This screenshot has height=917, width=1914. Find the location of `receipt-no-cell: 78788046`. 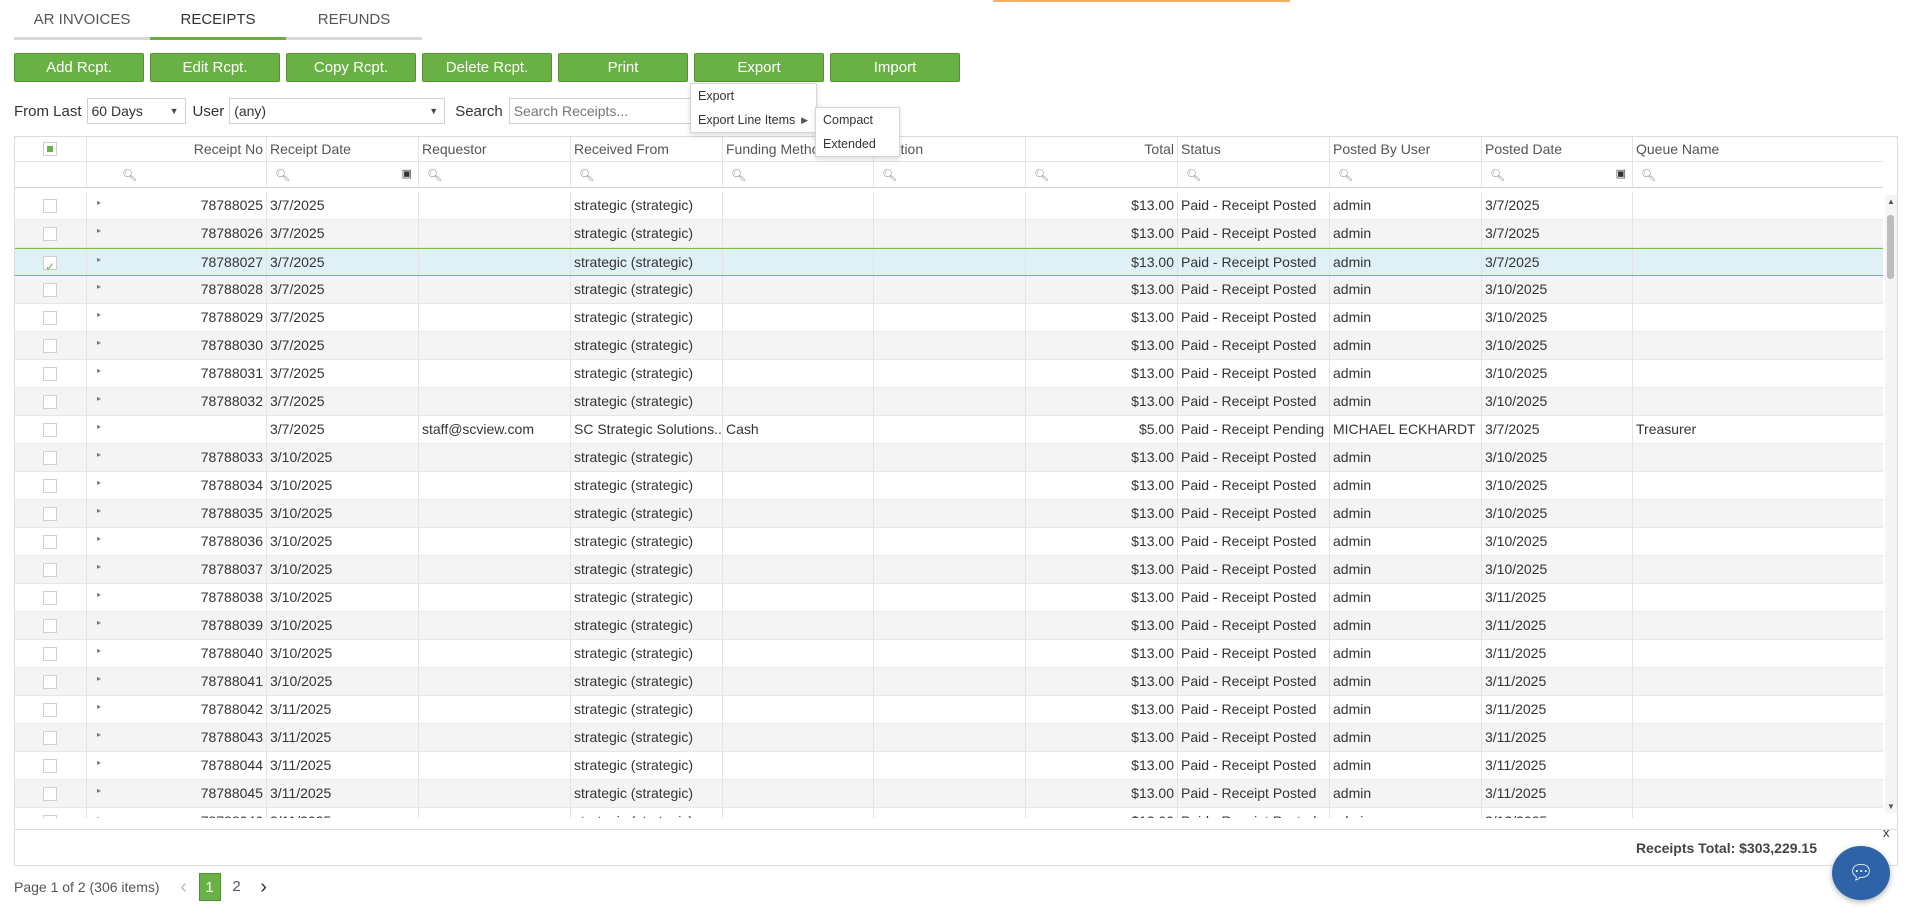

receipt-no-cell: 78788046 is located at coordinates (177, 813).